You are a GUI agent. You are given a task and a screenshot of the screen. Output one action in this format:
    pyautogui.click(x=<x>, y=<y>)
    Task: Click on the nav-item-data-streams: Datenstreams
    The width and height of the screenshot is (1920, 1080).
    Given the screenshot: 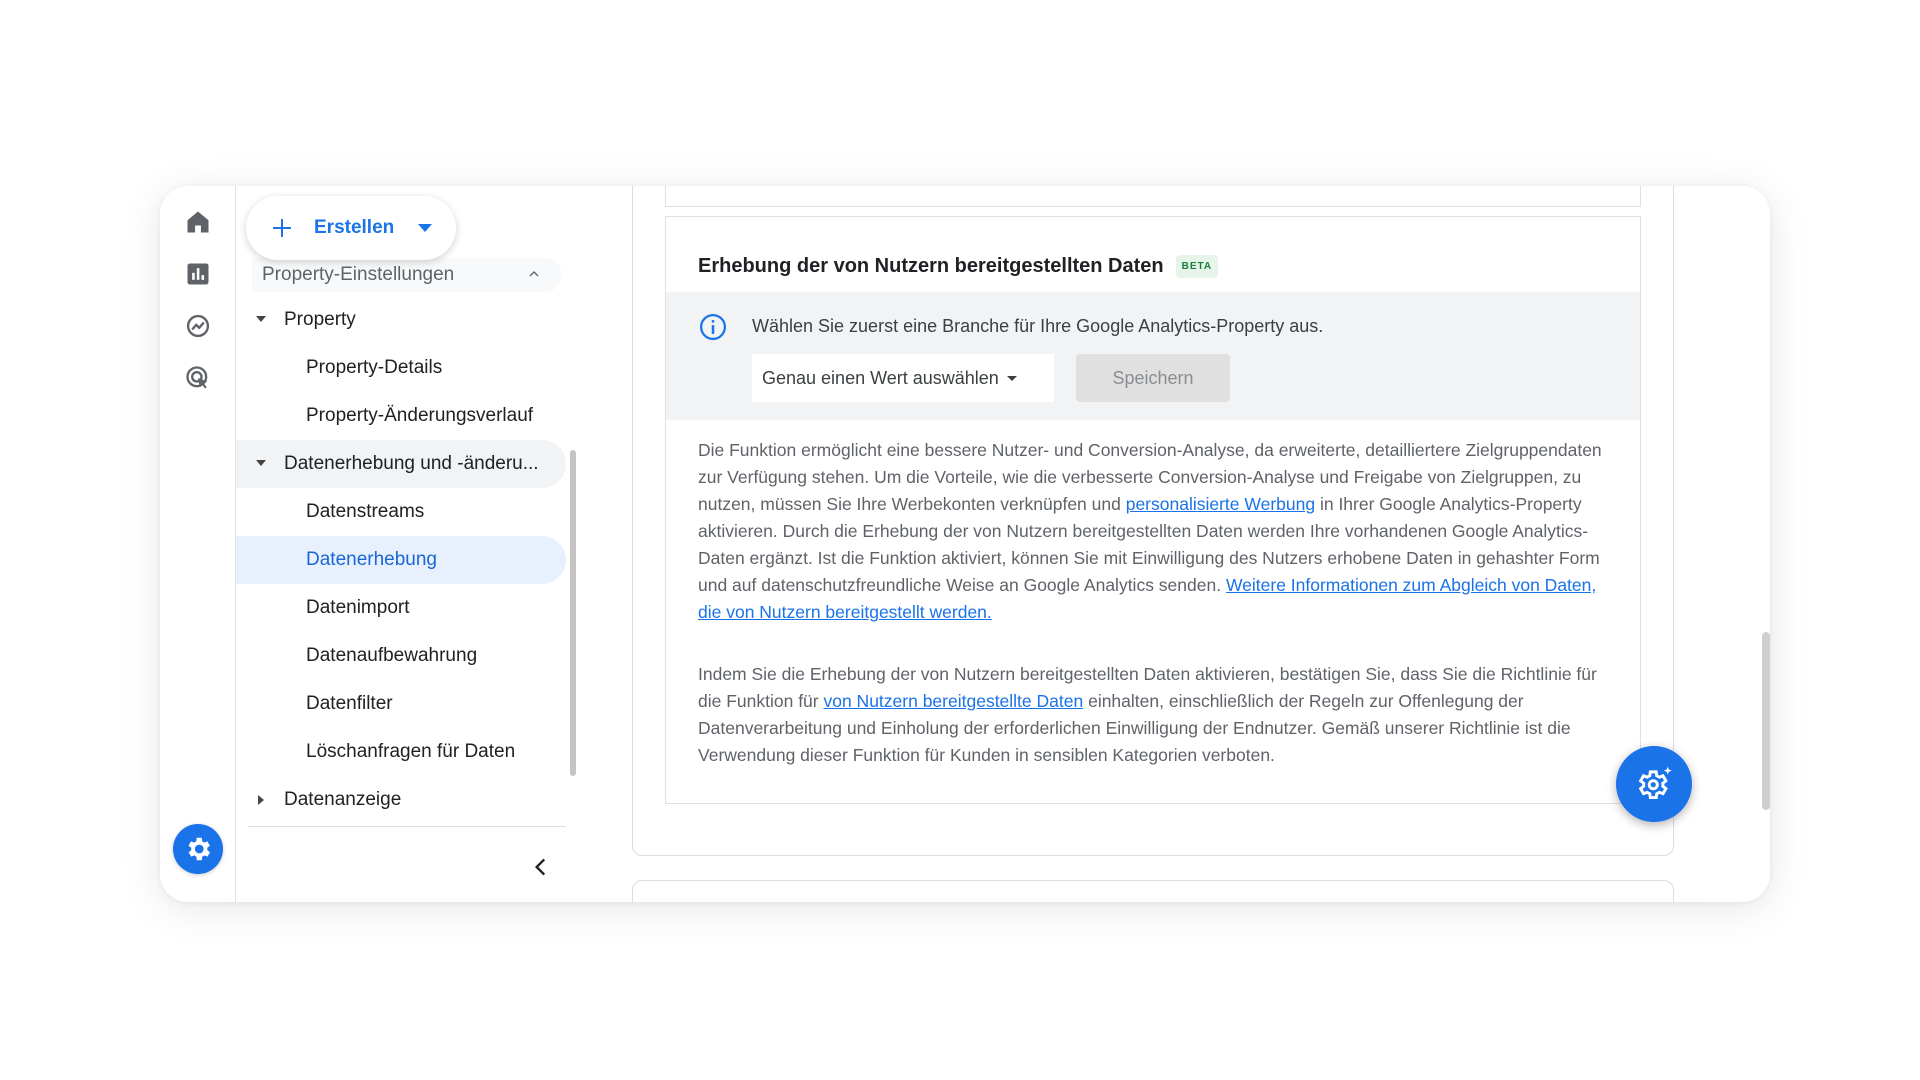 What is the action you would take?
    pyautogui.click(x=401, y=512)
    